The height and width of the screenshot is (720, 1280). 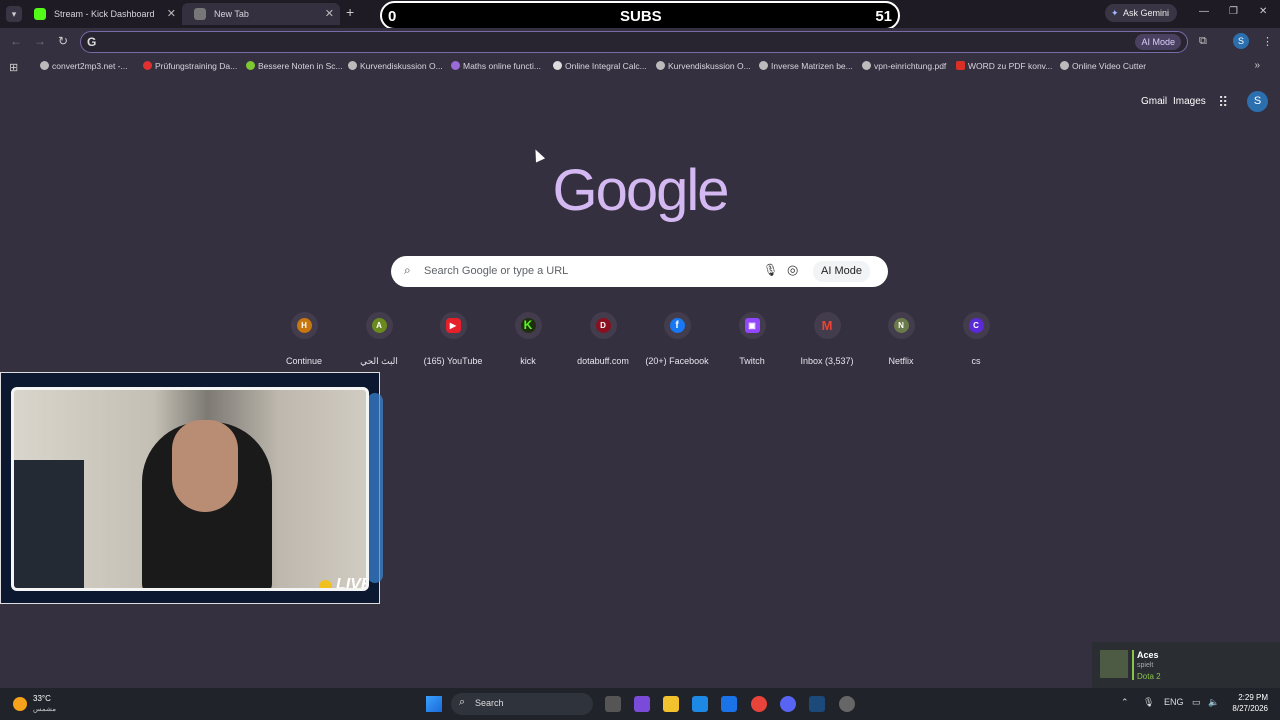 I want to click on microphone-tray-icon: 🎙, so click(x=1148, y=702).